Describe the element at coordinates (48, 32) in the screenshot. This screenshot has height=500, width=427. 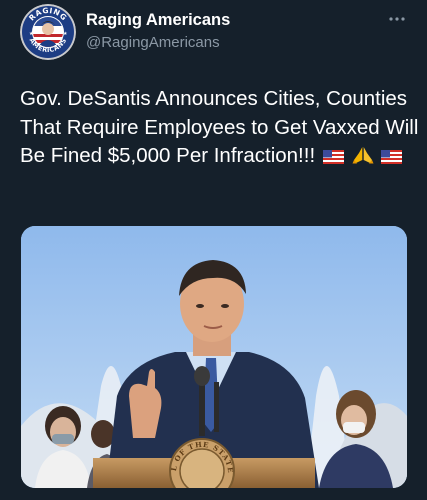
I see `avatar: RAGING AMERICANS ★ ★` at that location.